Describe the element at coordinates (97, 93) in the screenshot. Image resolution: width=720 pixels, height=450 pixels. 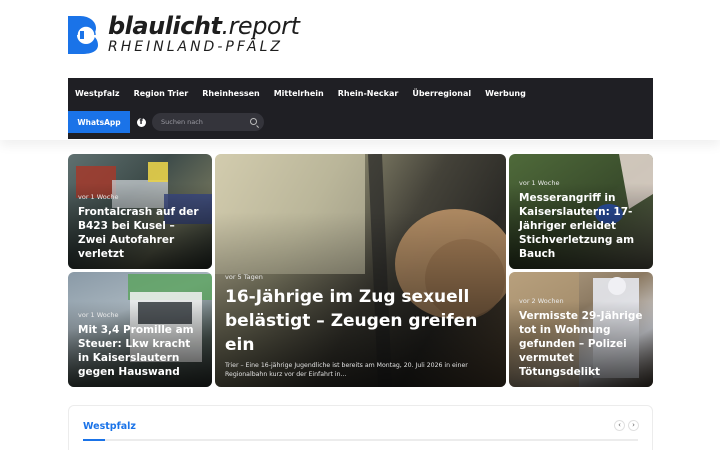
I see `nav-item-westpfalz: Westpfalz` at that location.